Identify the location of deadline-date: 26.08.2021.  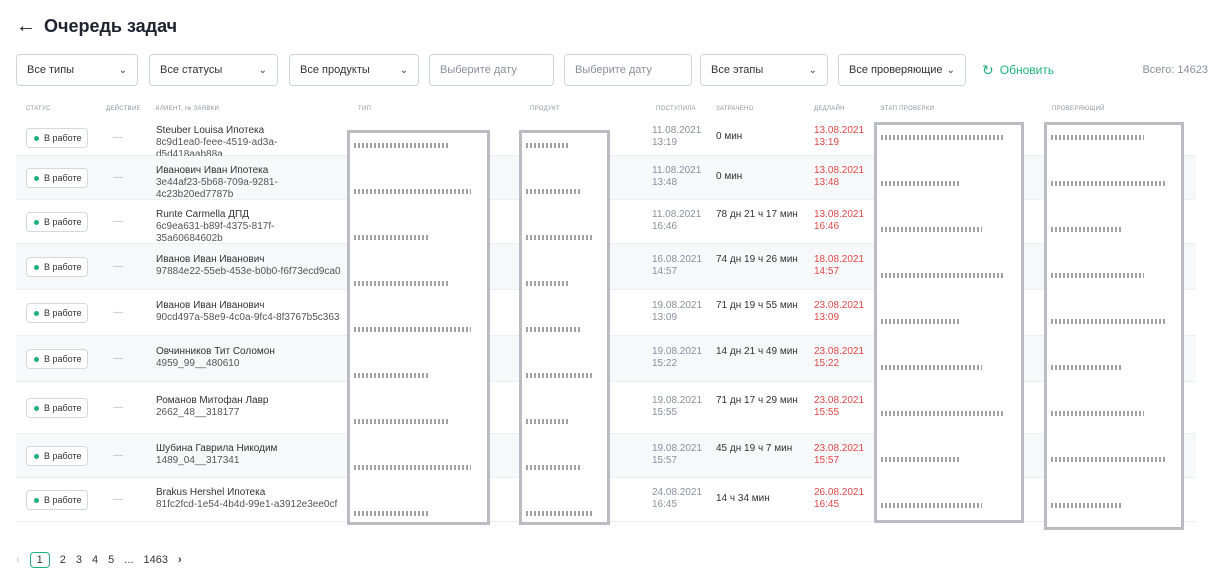
(839, 492).